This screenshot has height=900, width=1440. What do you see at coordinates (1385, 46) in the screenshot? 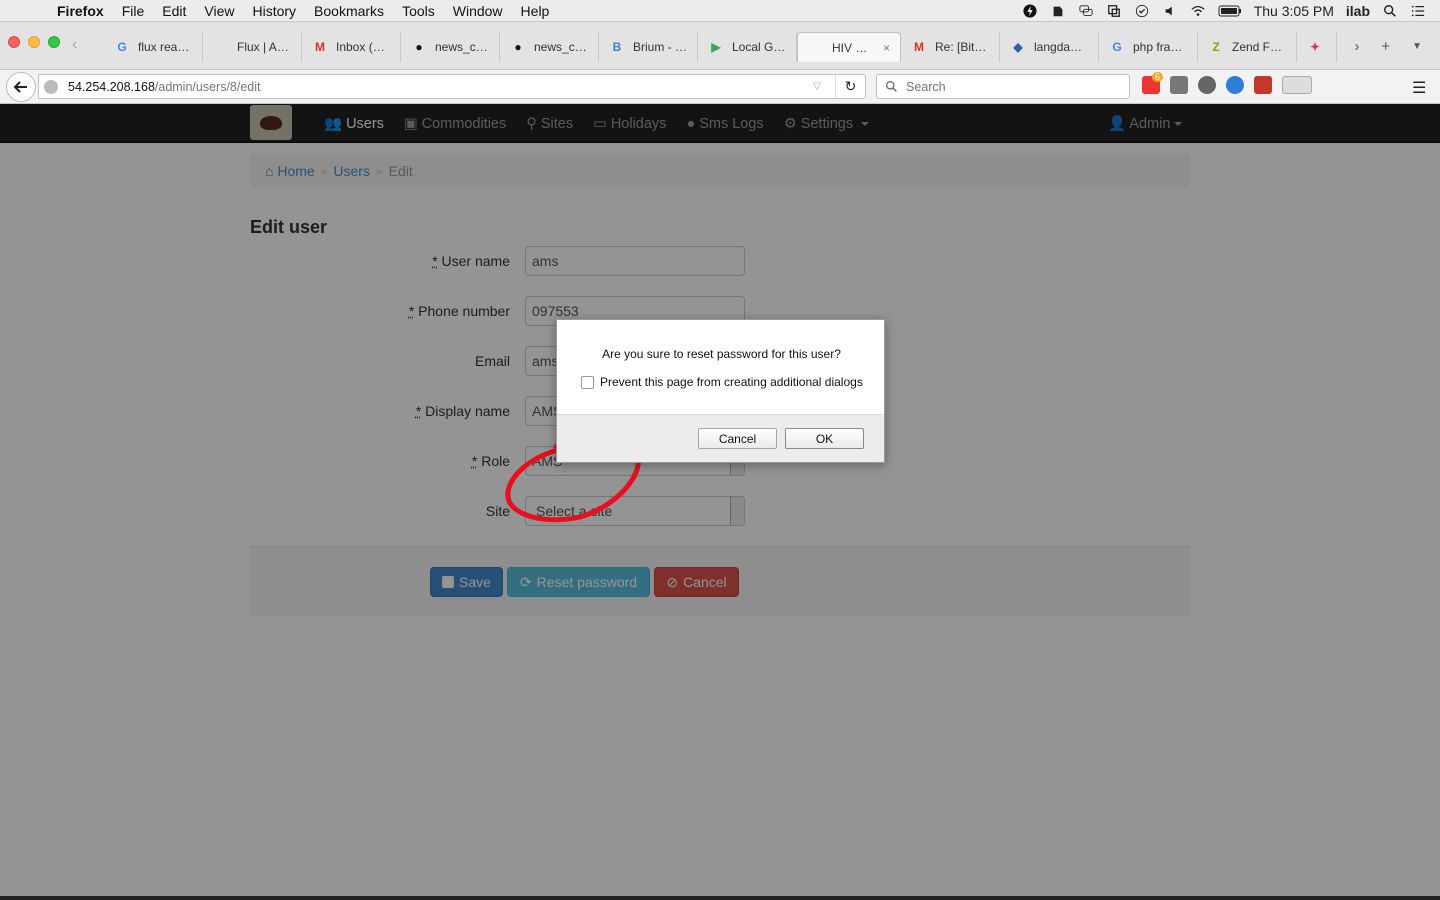
I see `new-tab-icon: +` at bounding box center [1385, 46].